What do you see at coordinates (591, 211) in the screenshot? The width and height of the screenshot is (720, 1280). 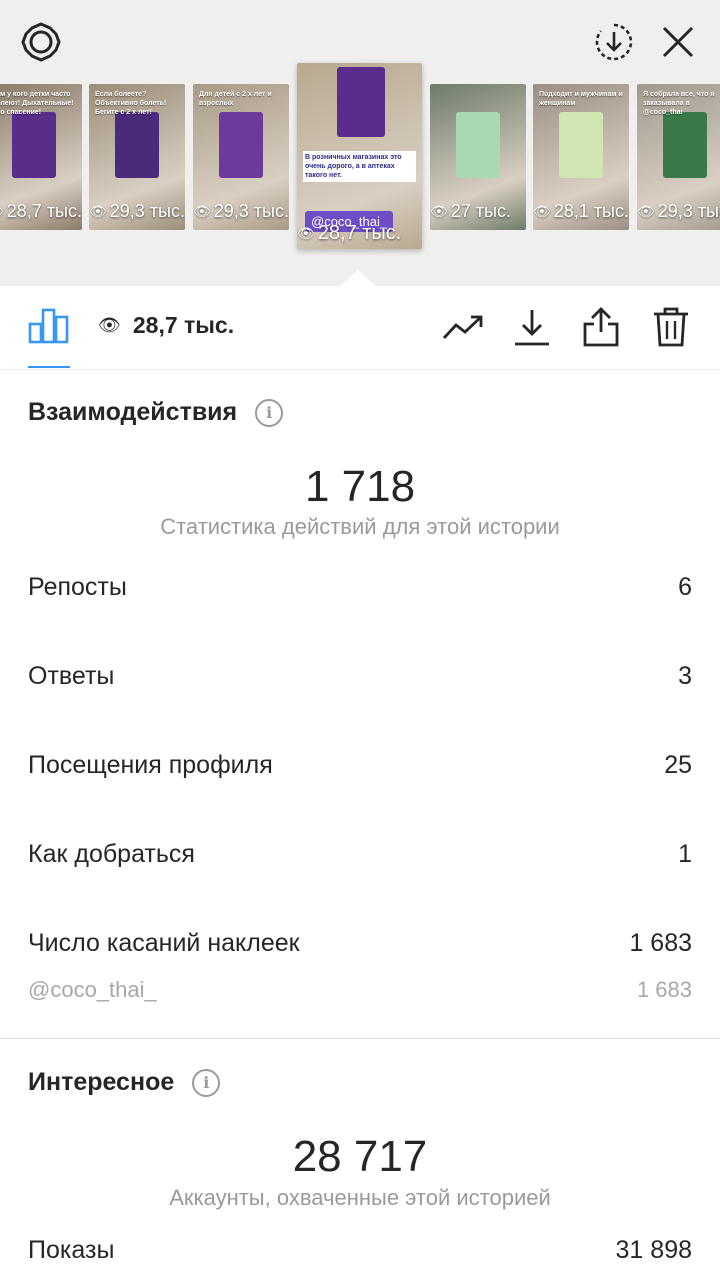 I see `story-views-value: 28,1 тыс.` at bounding box center [591, 211].